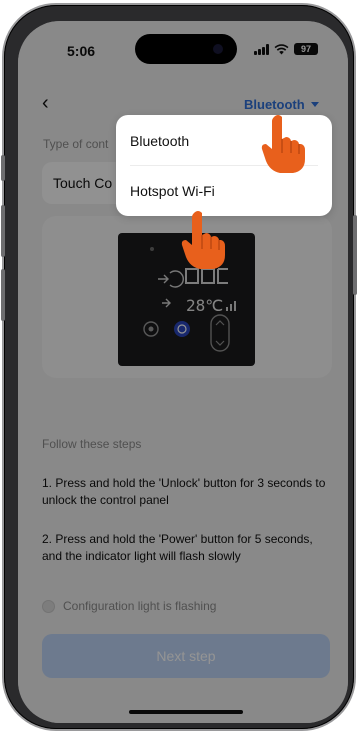 This screenshot has height=733, width=358. What do you see at coordinates (172, 191) in the screenshot?
I see `dropdown-option-hotspot-wifi: Hotspot Wi-Fi` at bounding box center [172, 191].